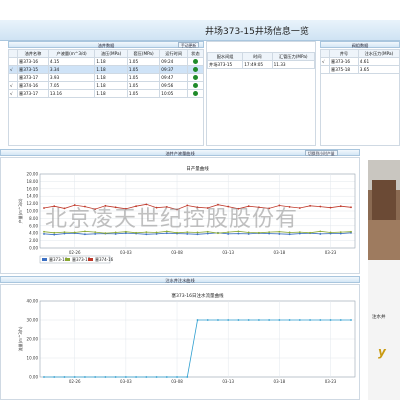  I want to click on column-header: 时间, so click(257, 56).